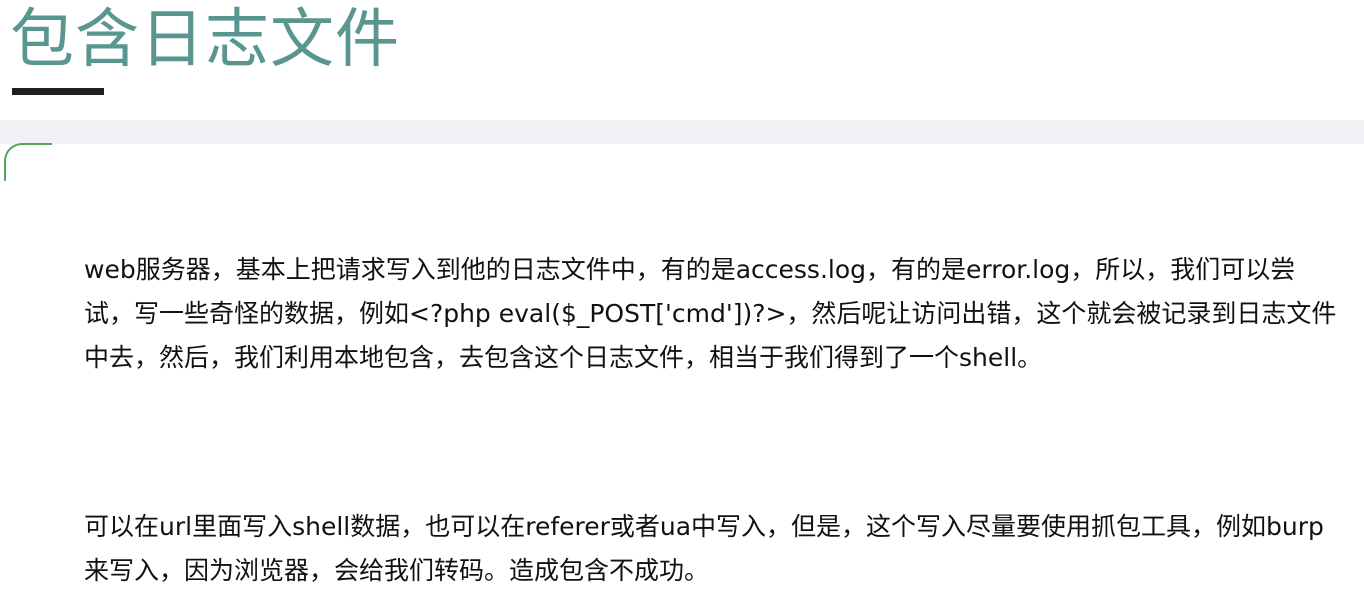 This screenshot has height=600, width=1364. Describe the element at coordinates (682, 132) in the screenshot. I see `section-divider-band` at that location.